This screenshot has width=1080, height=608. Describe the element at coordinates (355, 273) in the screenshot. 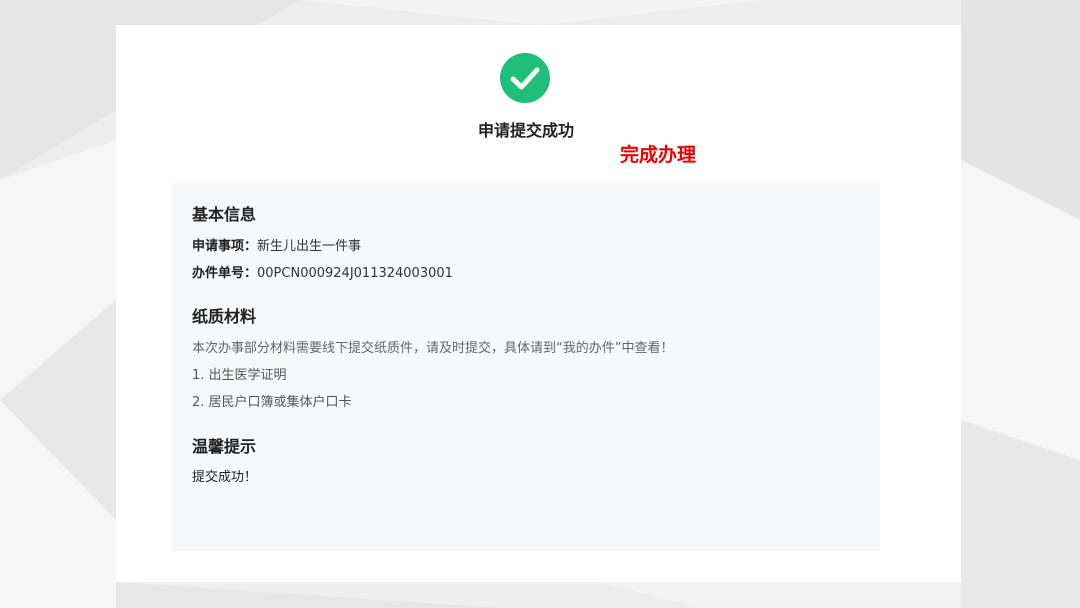

I see `case-number-value: 00PCN000924J011324003001` at that location.